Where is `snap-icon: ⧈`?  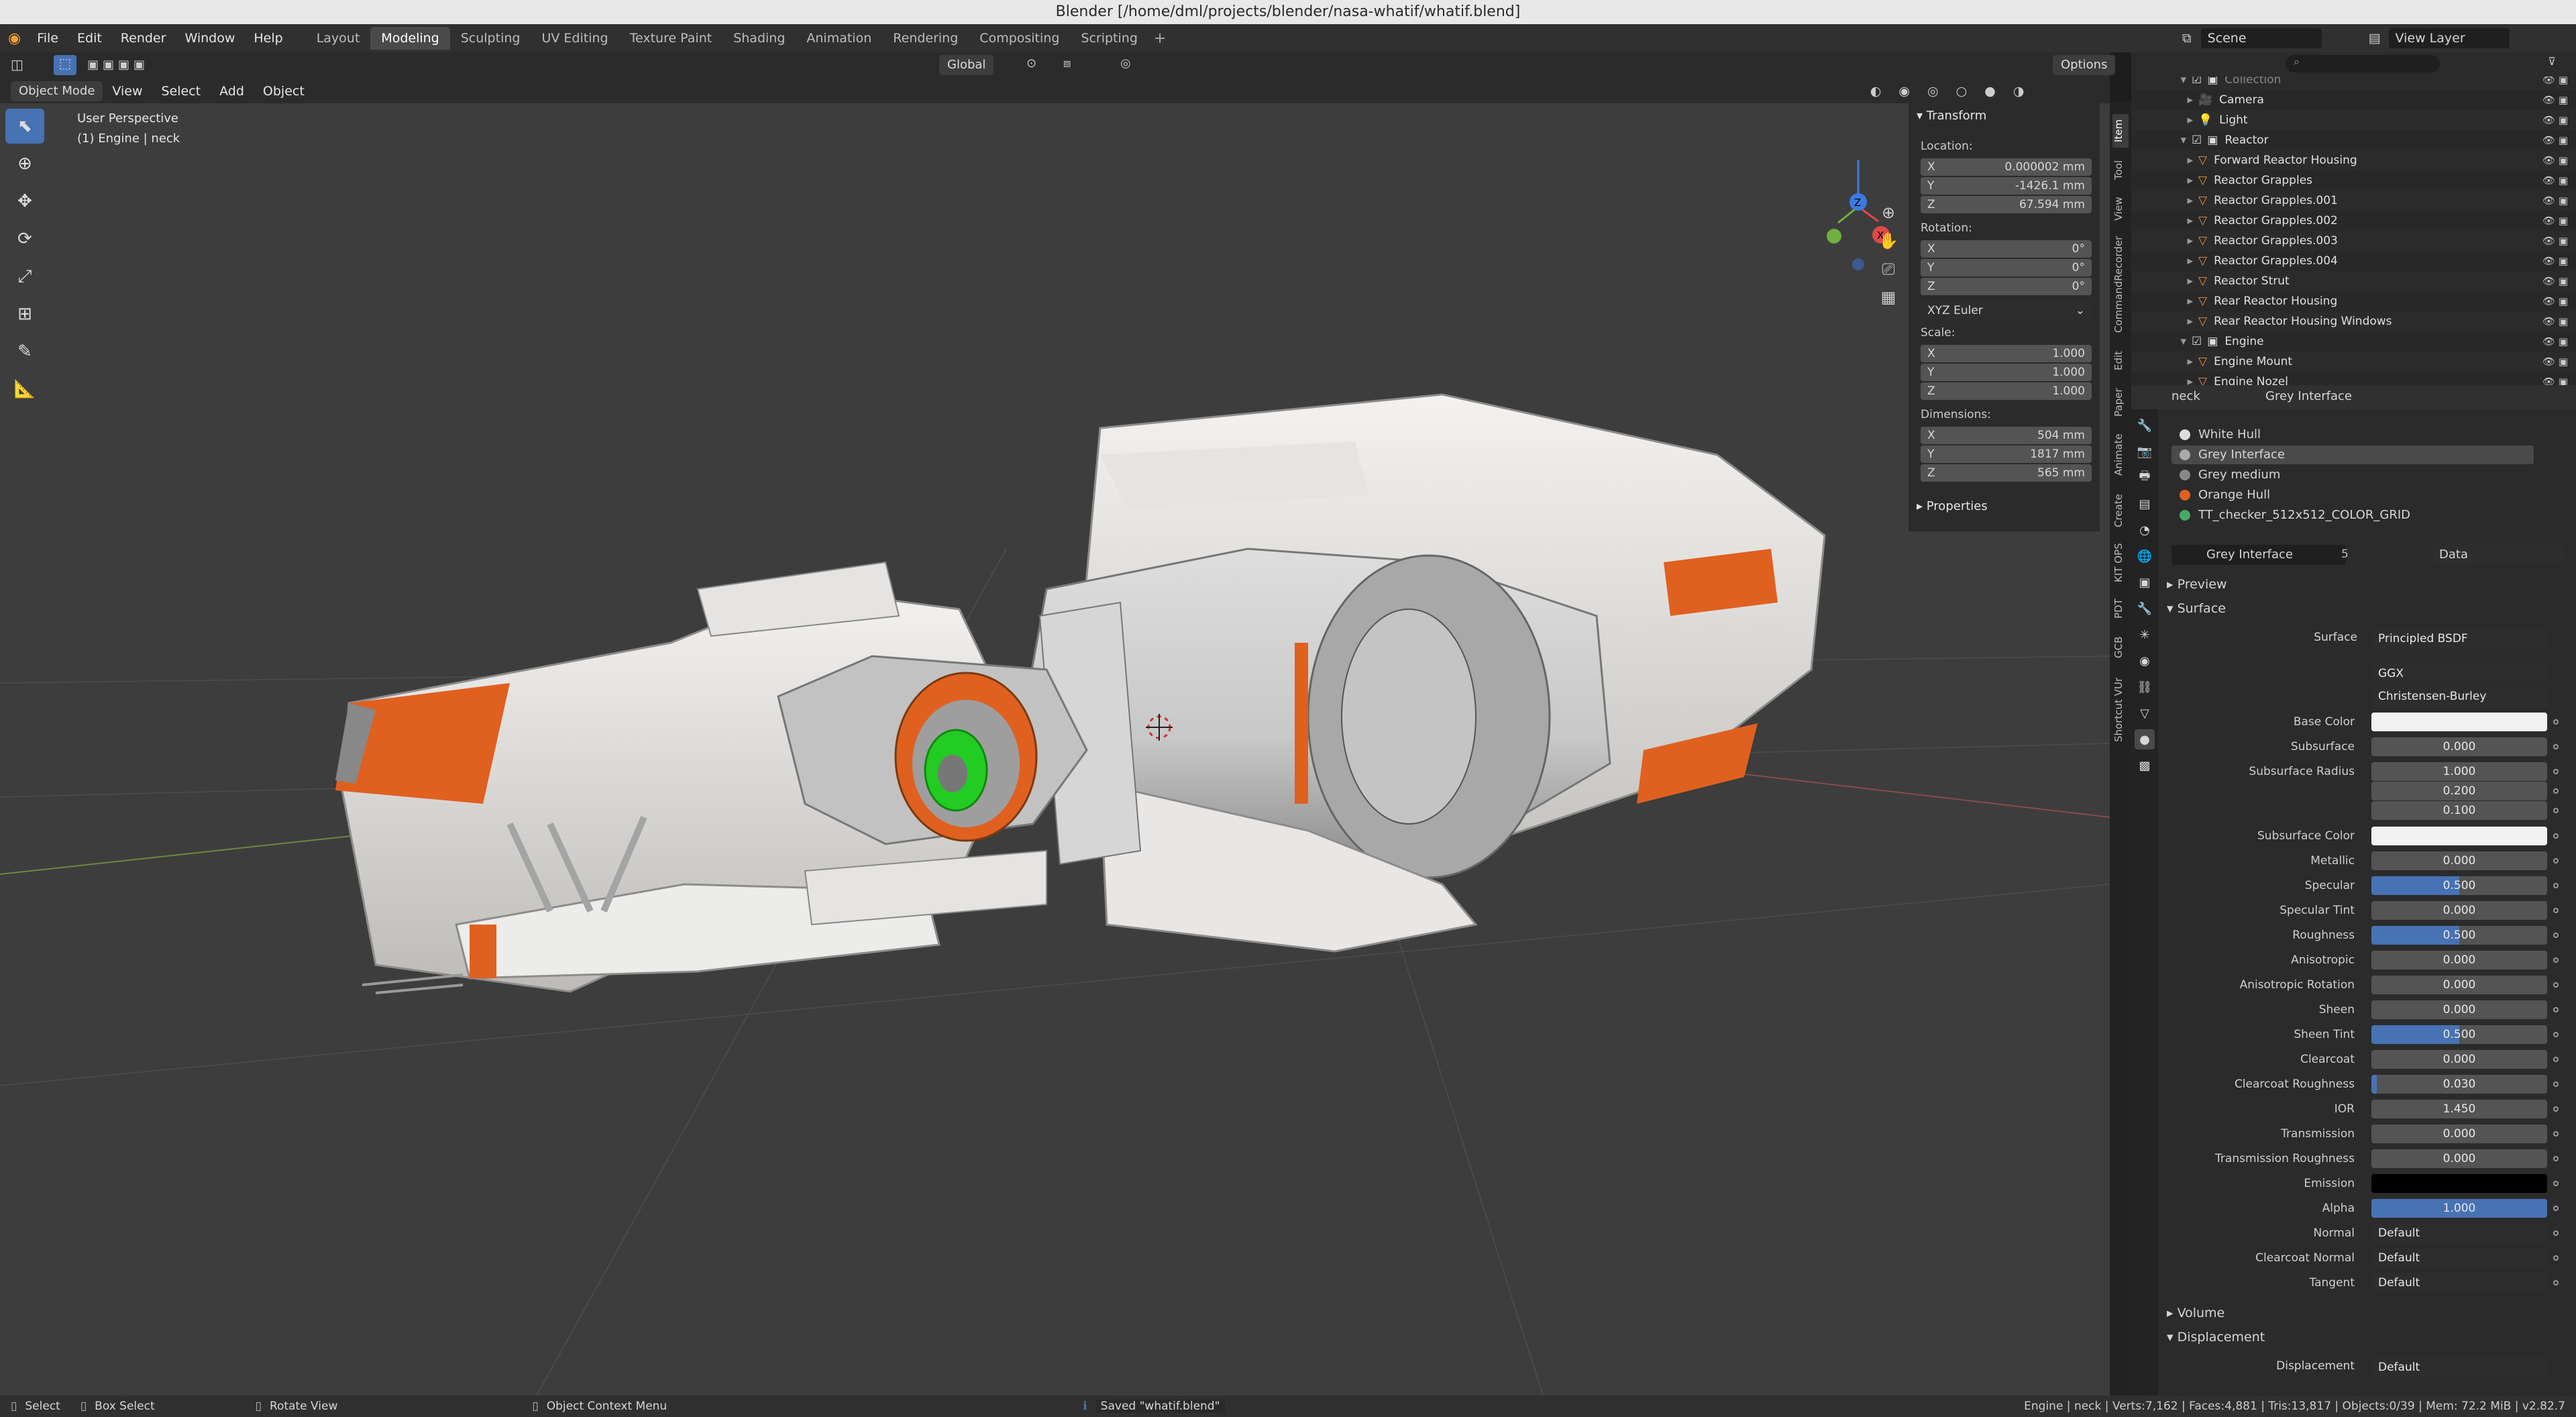
snap-icon: ⧈ is located at coordinates (1067, 63).